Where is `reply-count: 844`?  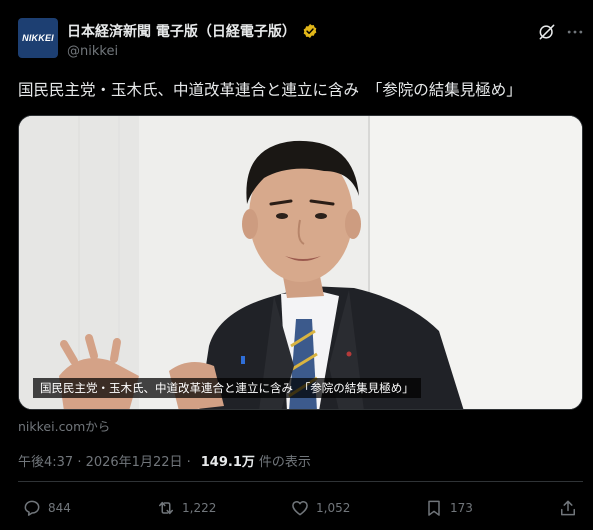
reply-count: 844 is located at coordinates (59, 508).